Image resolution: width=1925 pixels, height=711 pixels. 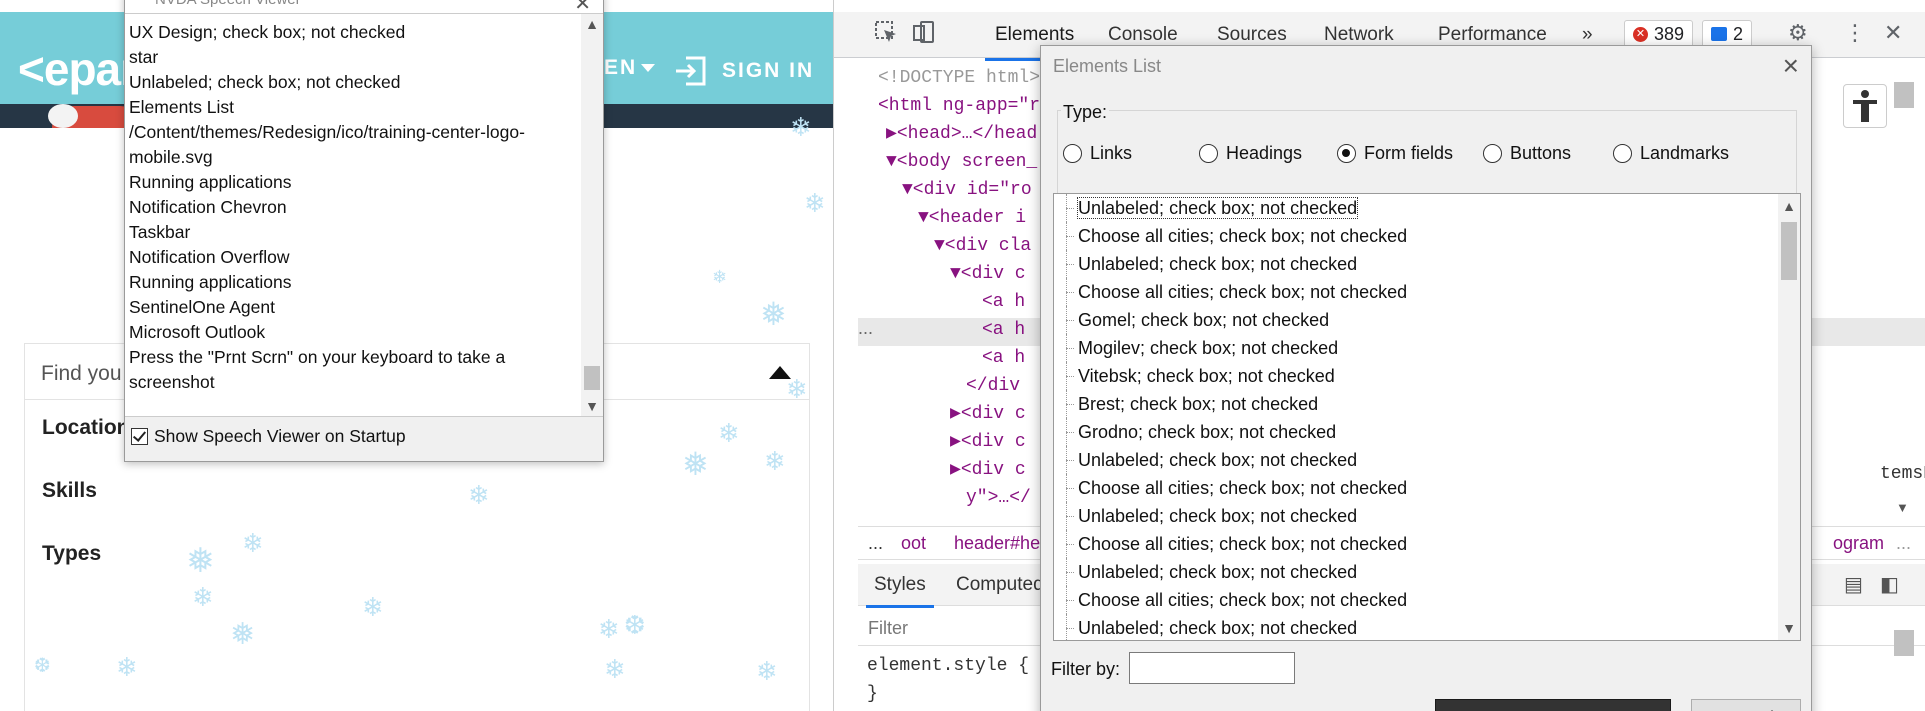 I want to click on close-icon: ✕, so click(x=1893, y=33).